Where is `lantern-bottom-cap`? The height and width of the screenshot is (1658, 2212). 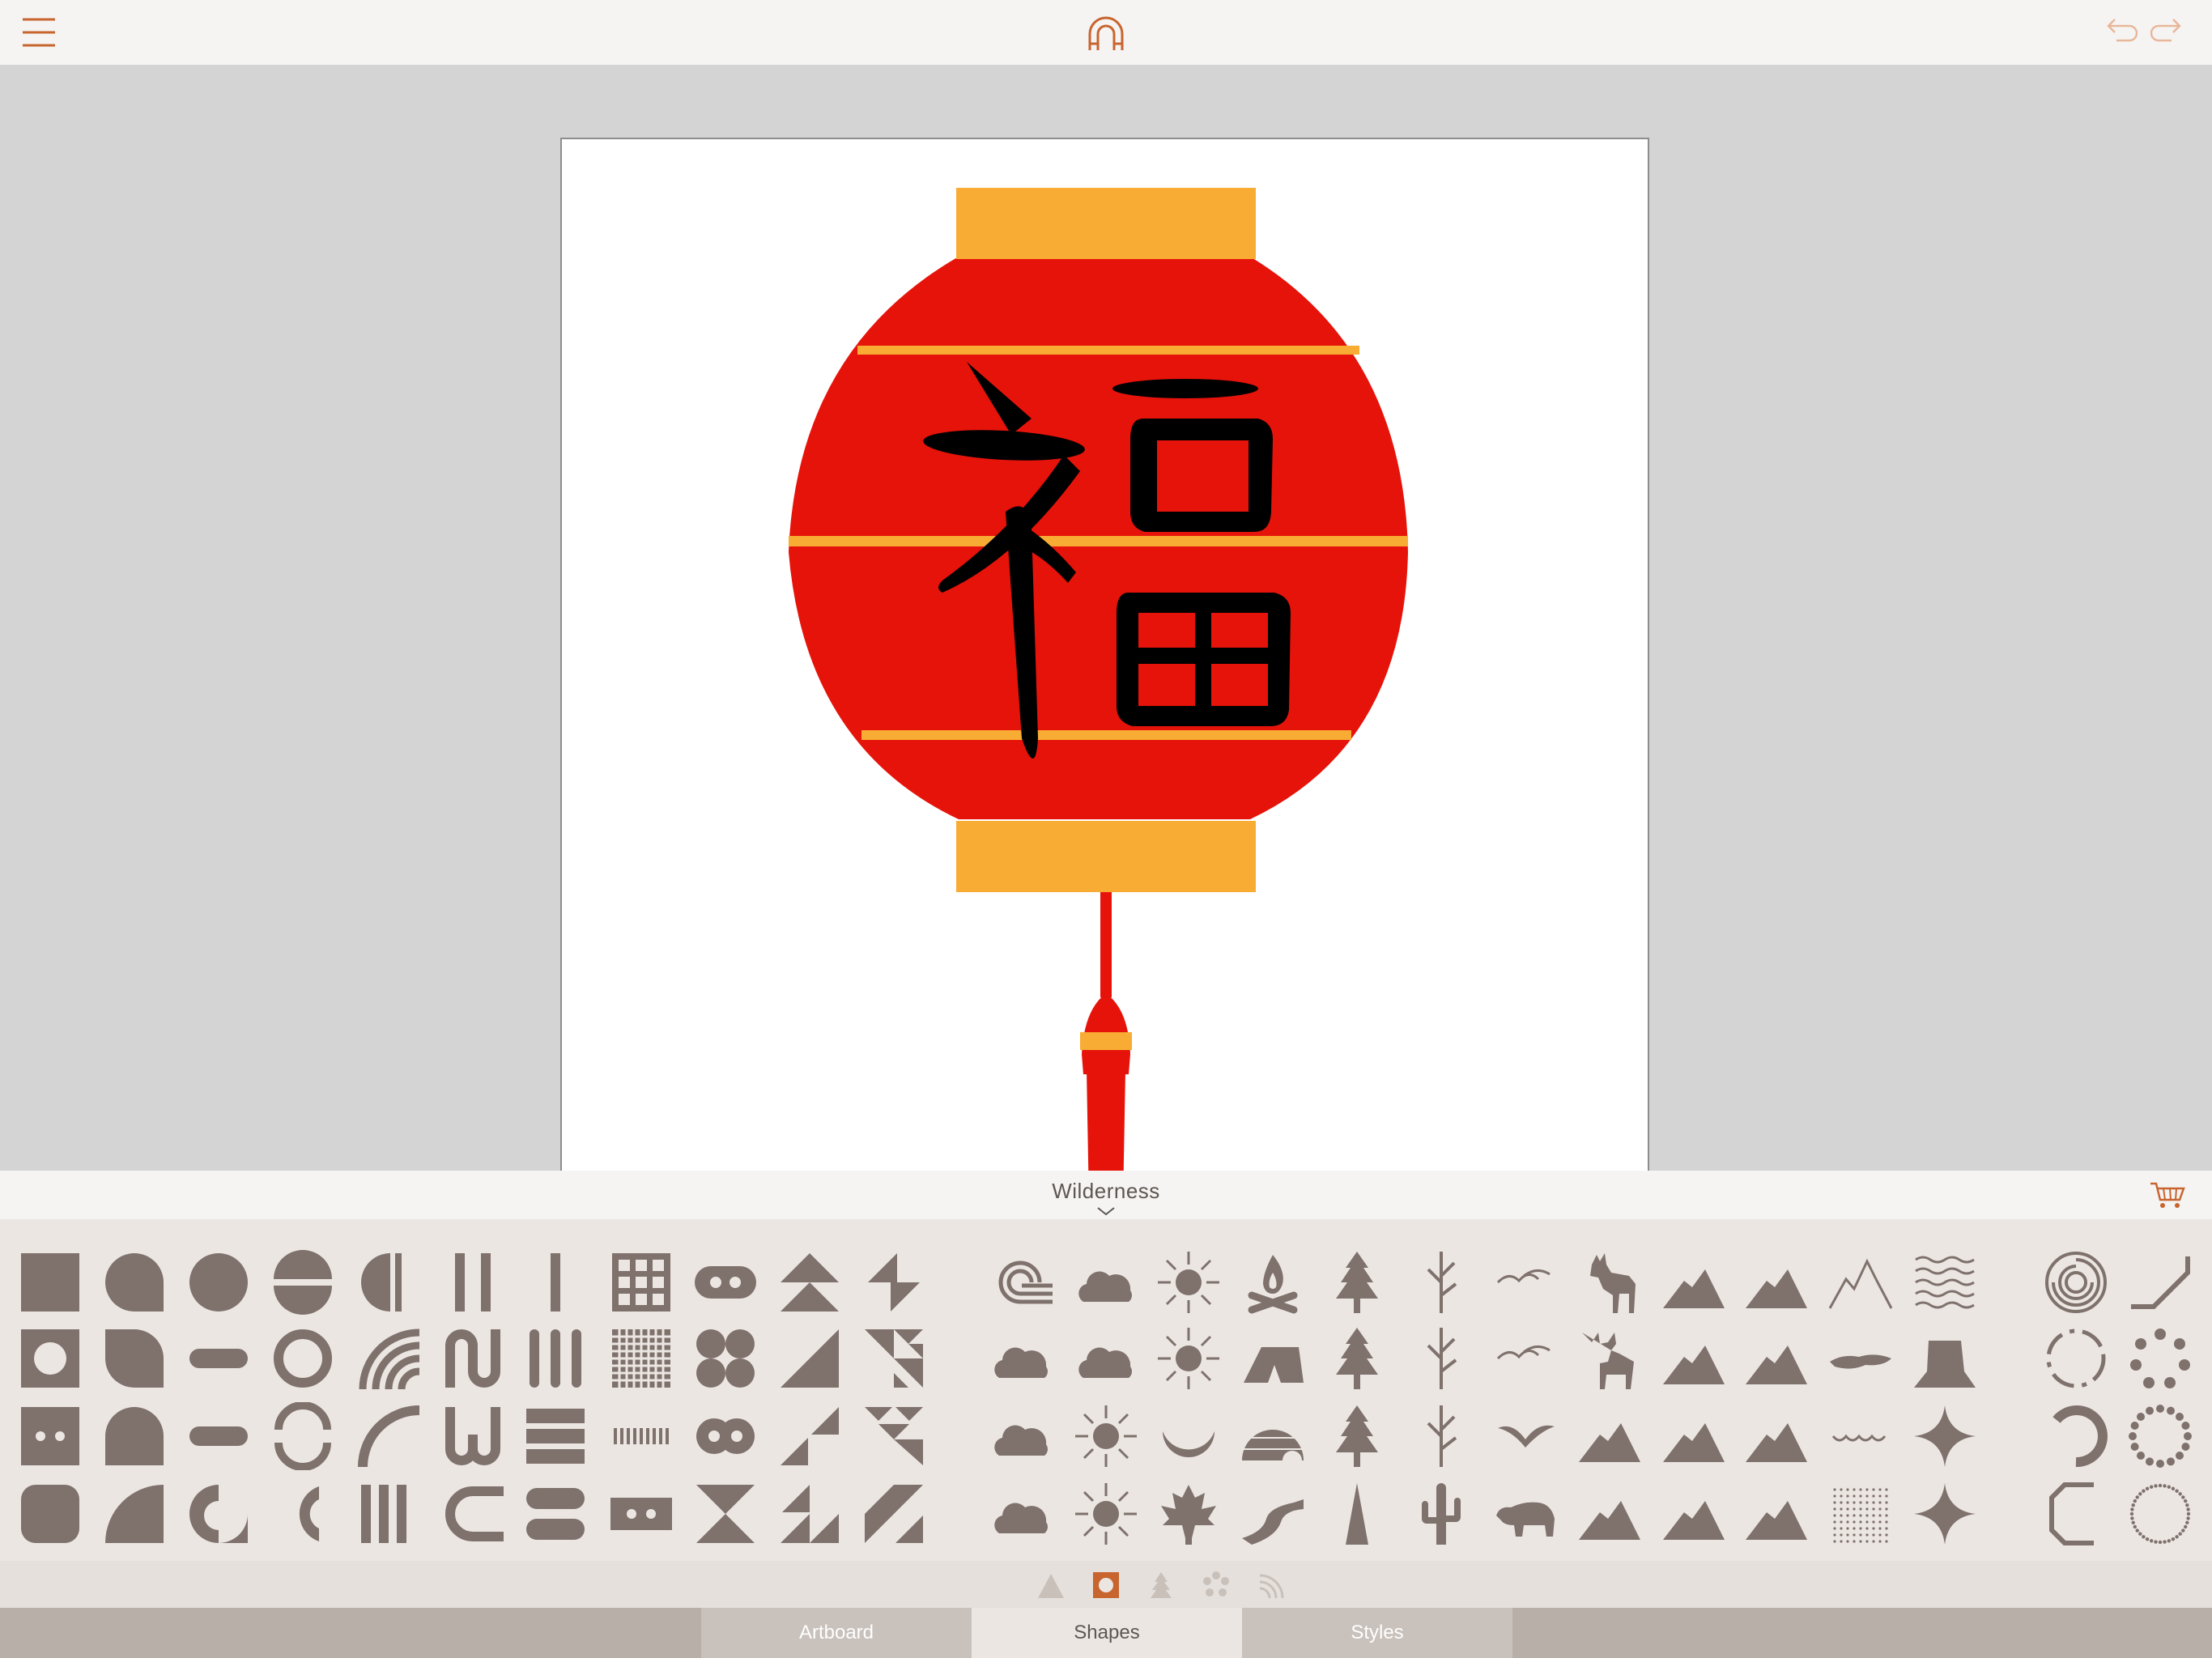
lantern-bottom-cap is located at coordinates (1106, 856).